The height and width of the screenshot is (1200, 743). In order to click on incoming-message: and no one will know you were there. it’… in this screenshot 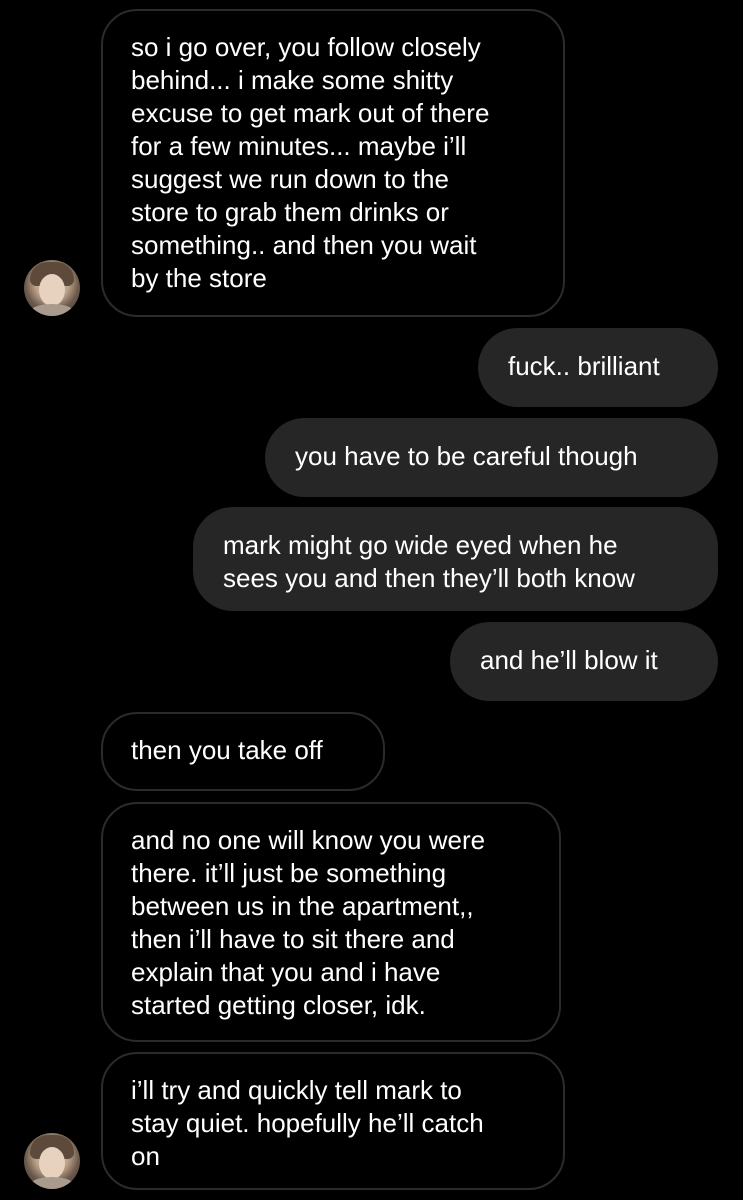, I will do `click(331, 922)`.